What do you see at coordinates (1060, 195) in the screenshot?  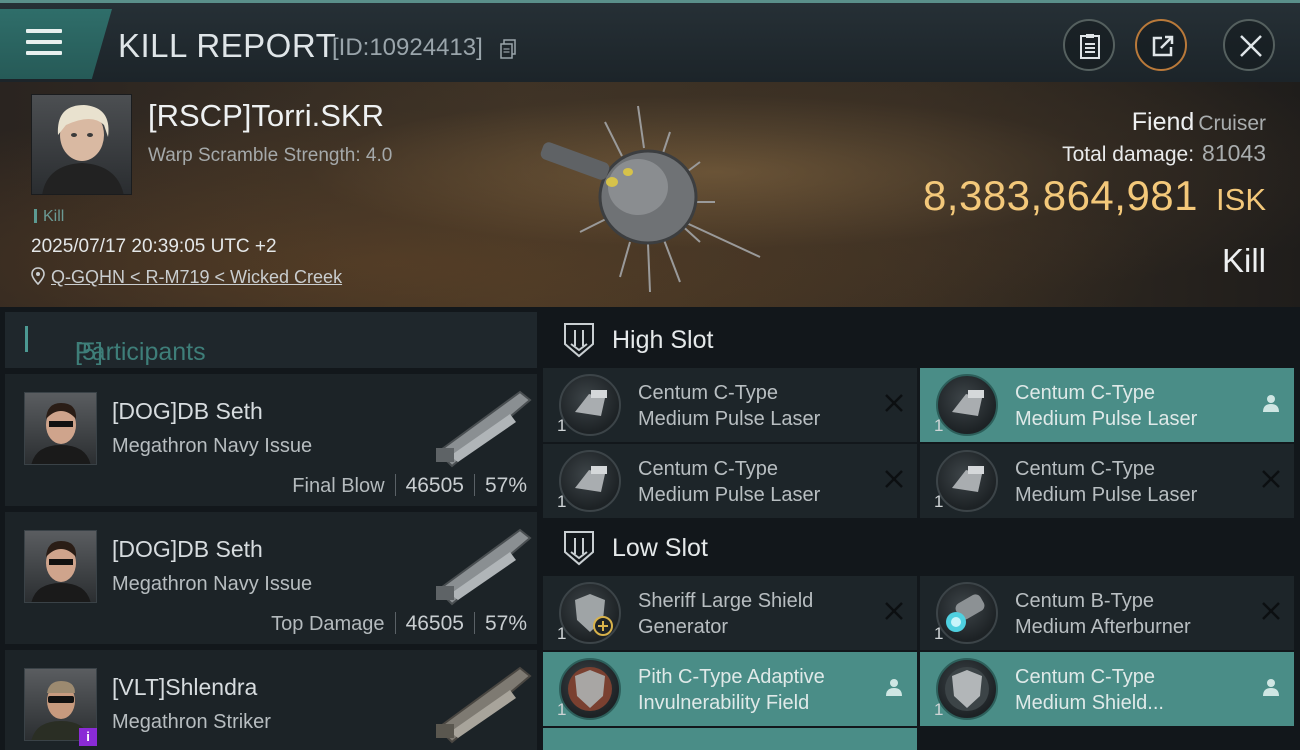 I see `isk-amount: 8,383,864,981` at bounding box center [1060, 195].